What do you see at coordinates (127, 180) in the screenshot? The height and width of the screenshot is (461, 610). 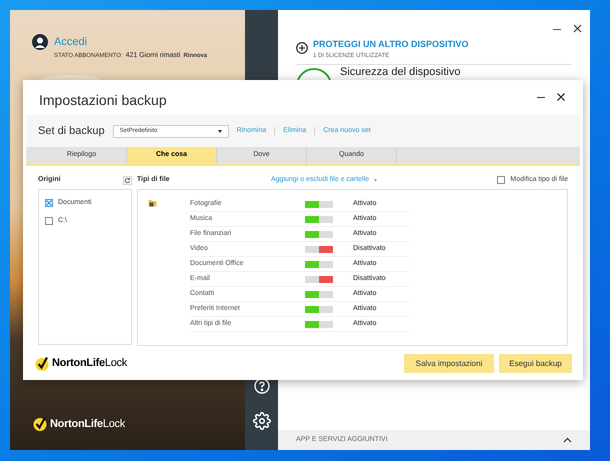 I see `refresh-icon` at bounding box center [127, 180].